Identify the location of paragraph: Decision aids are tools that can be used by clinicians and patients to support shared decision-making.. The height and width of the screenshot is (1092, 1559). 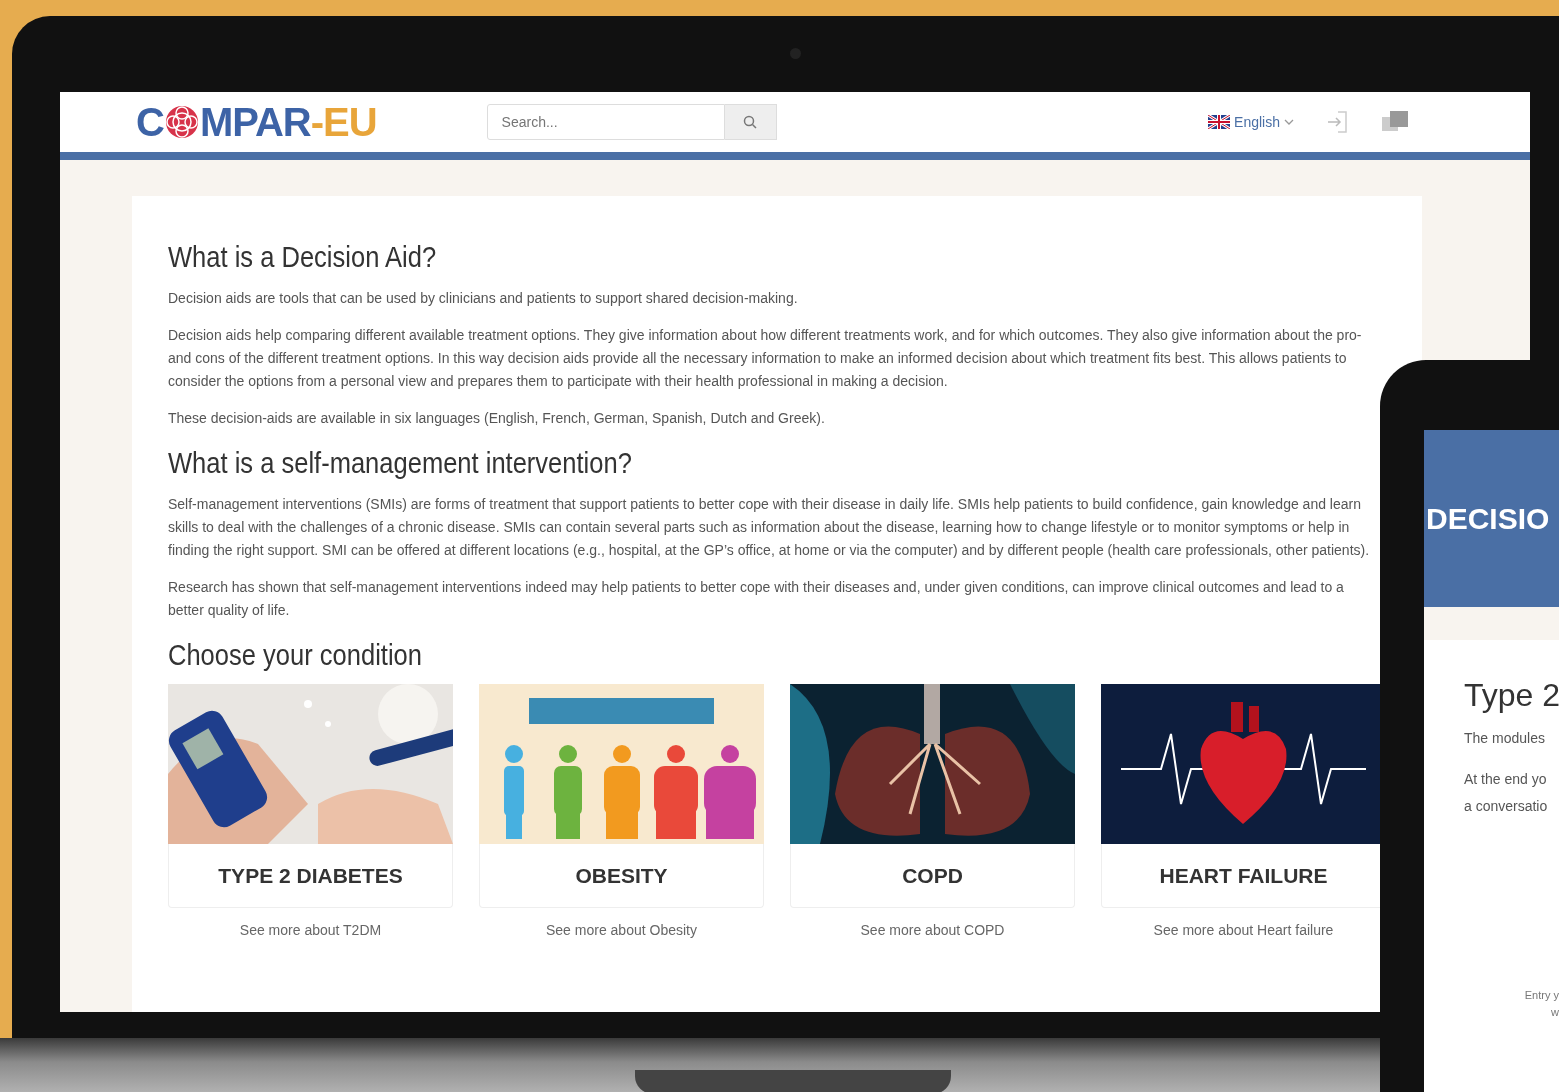
(483, 298).